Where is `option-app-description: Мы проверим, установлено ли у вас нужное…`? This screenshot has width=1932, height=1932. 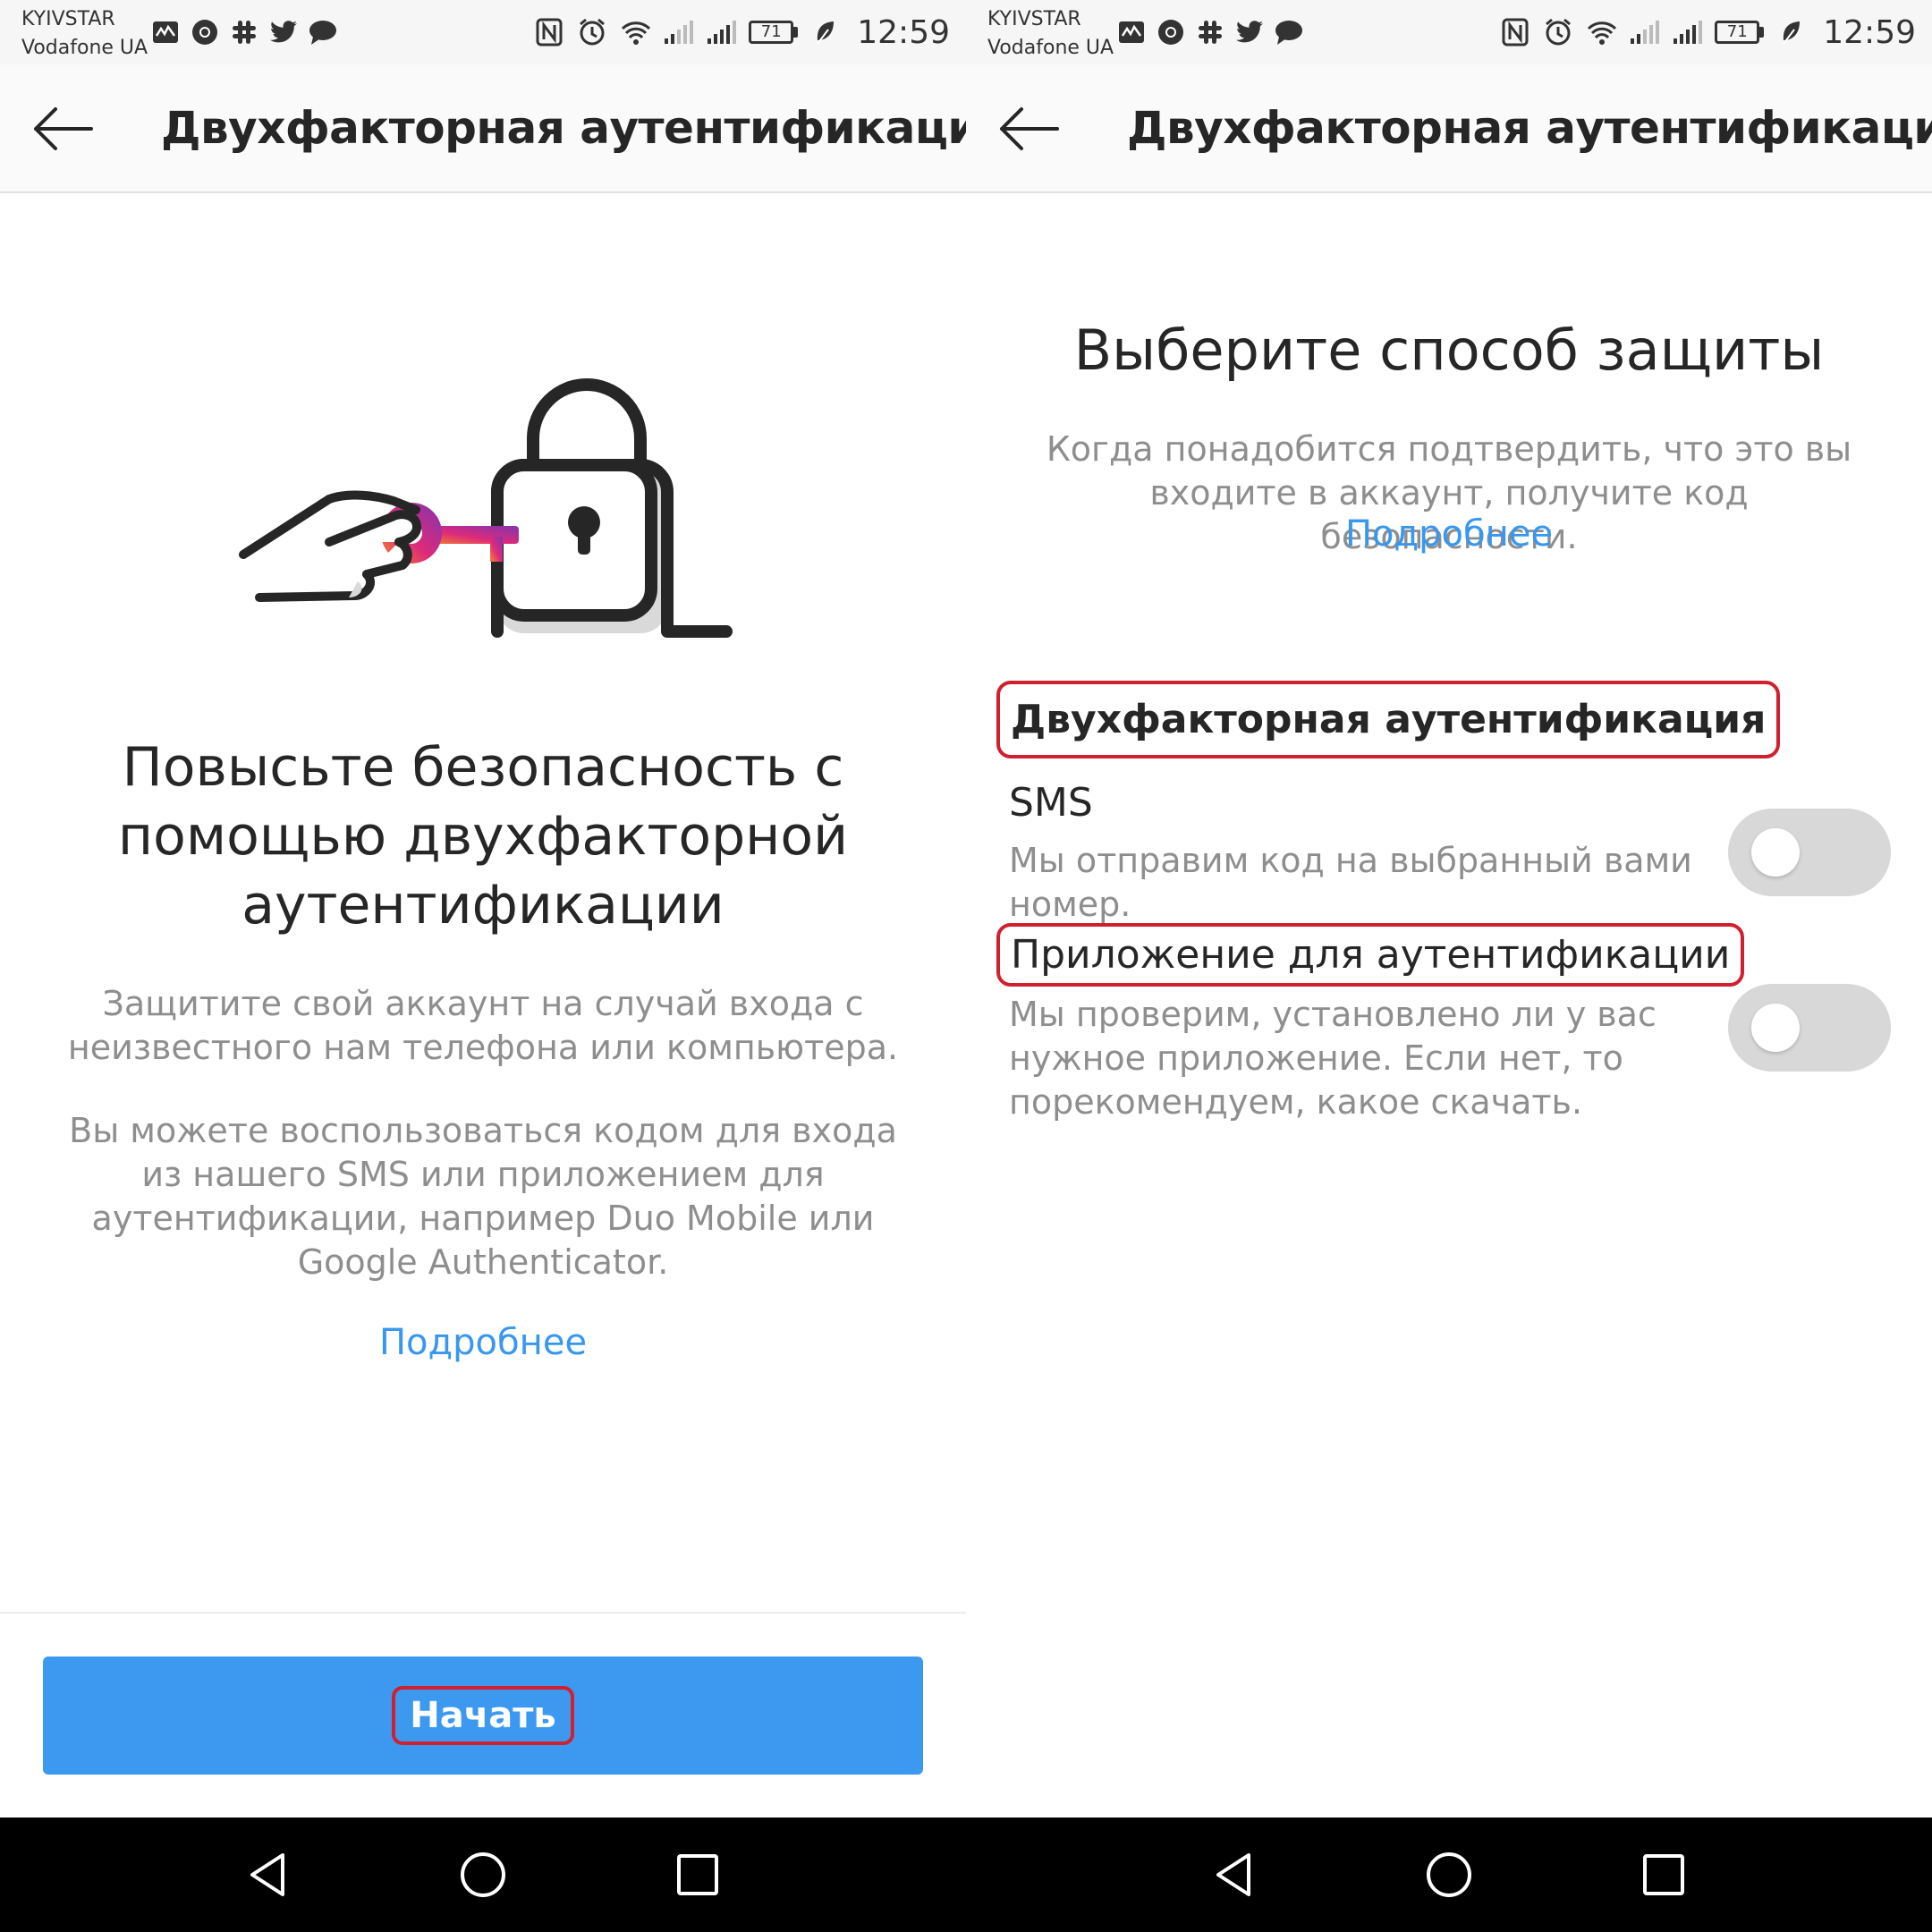
option-app-description: Мы проверим, установлено ли у вас нужное… is located at coordinates (1333, 1058).